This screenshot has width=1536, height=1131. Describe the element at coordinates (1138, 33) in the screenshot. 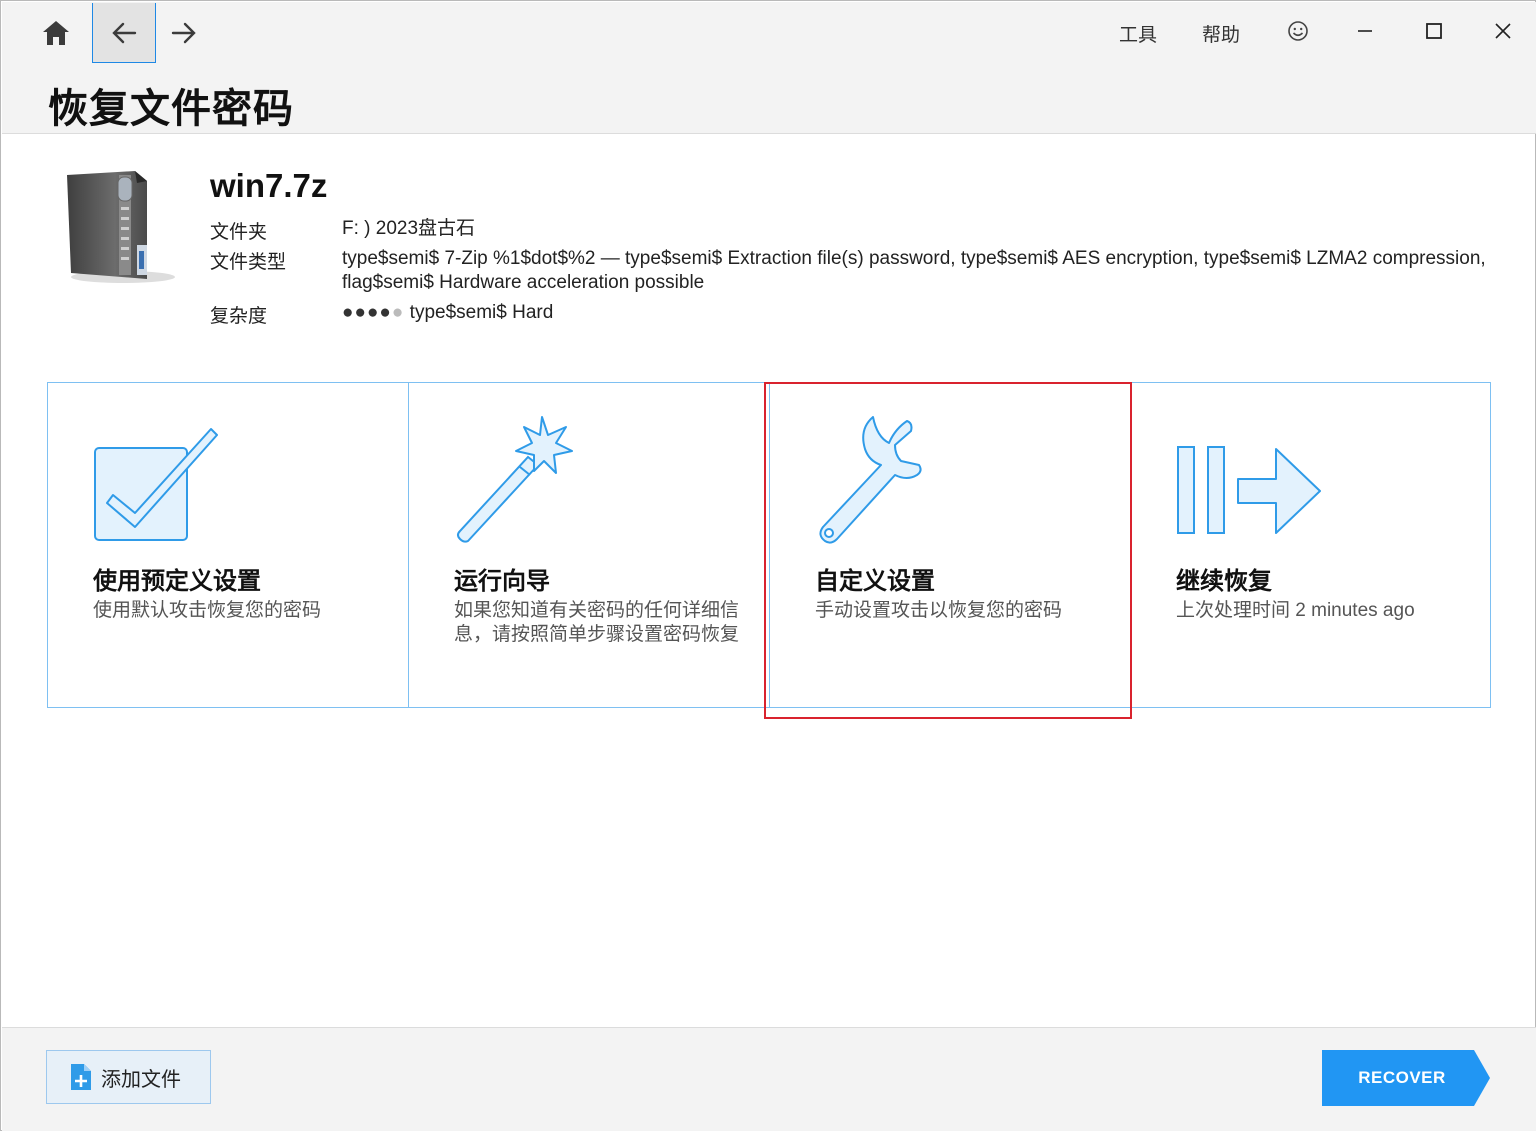

I see `menu-tools: 工具` at that location.